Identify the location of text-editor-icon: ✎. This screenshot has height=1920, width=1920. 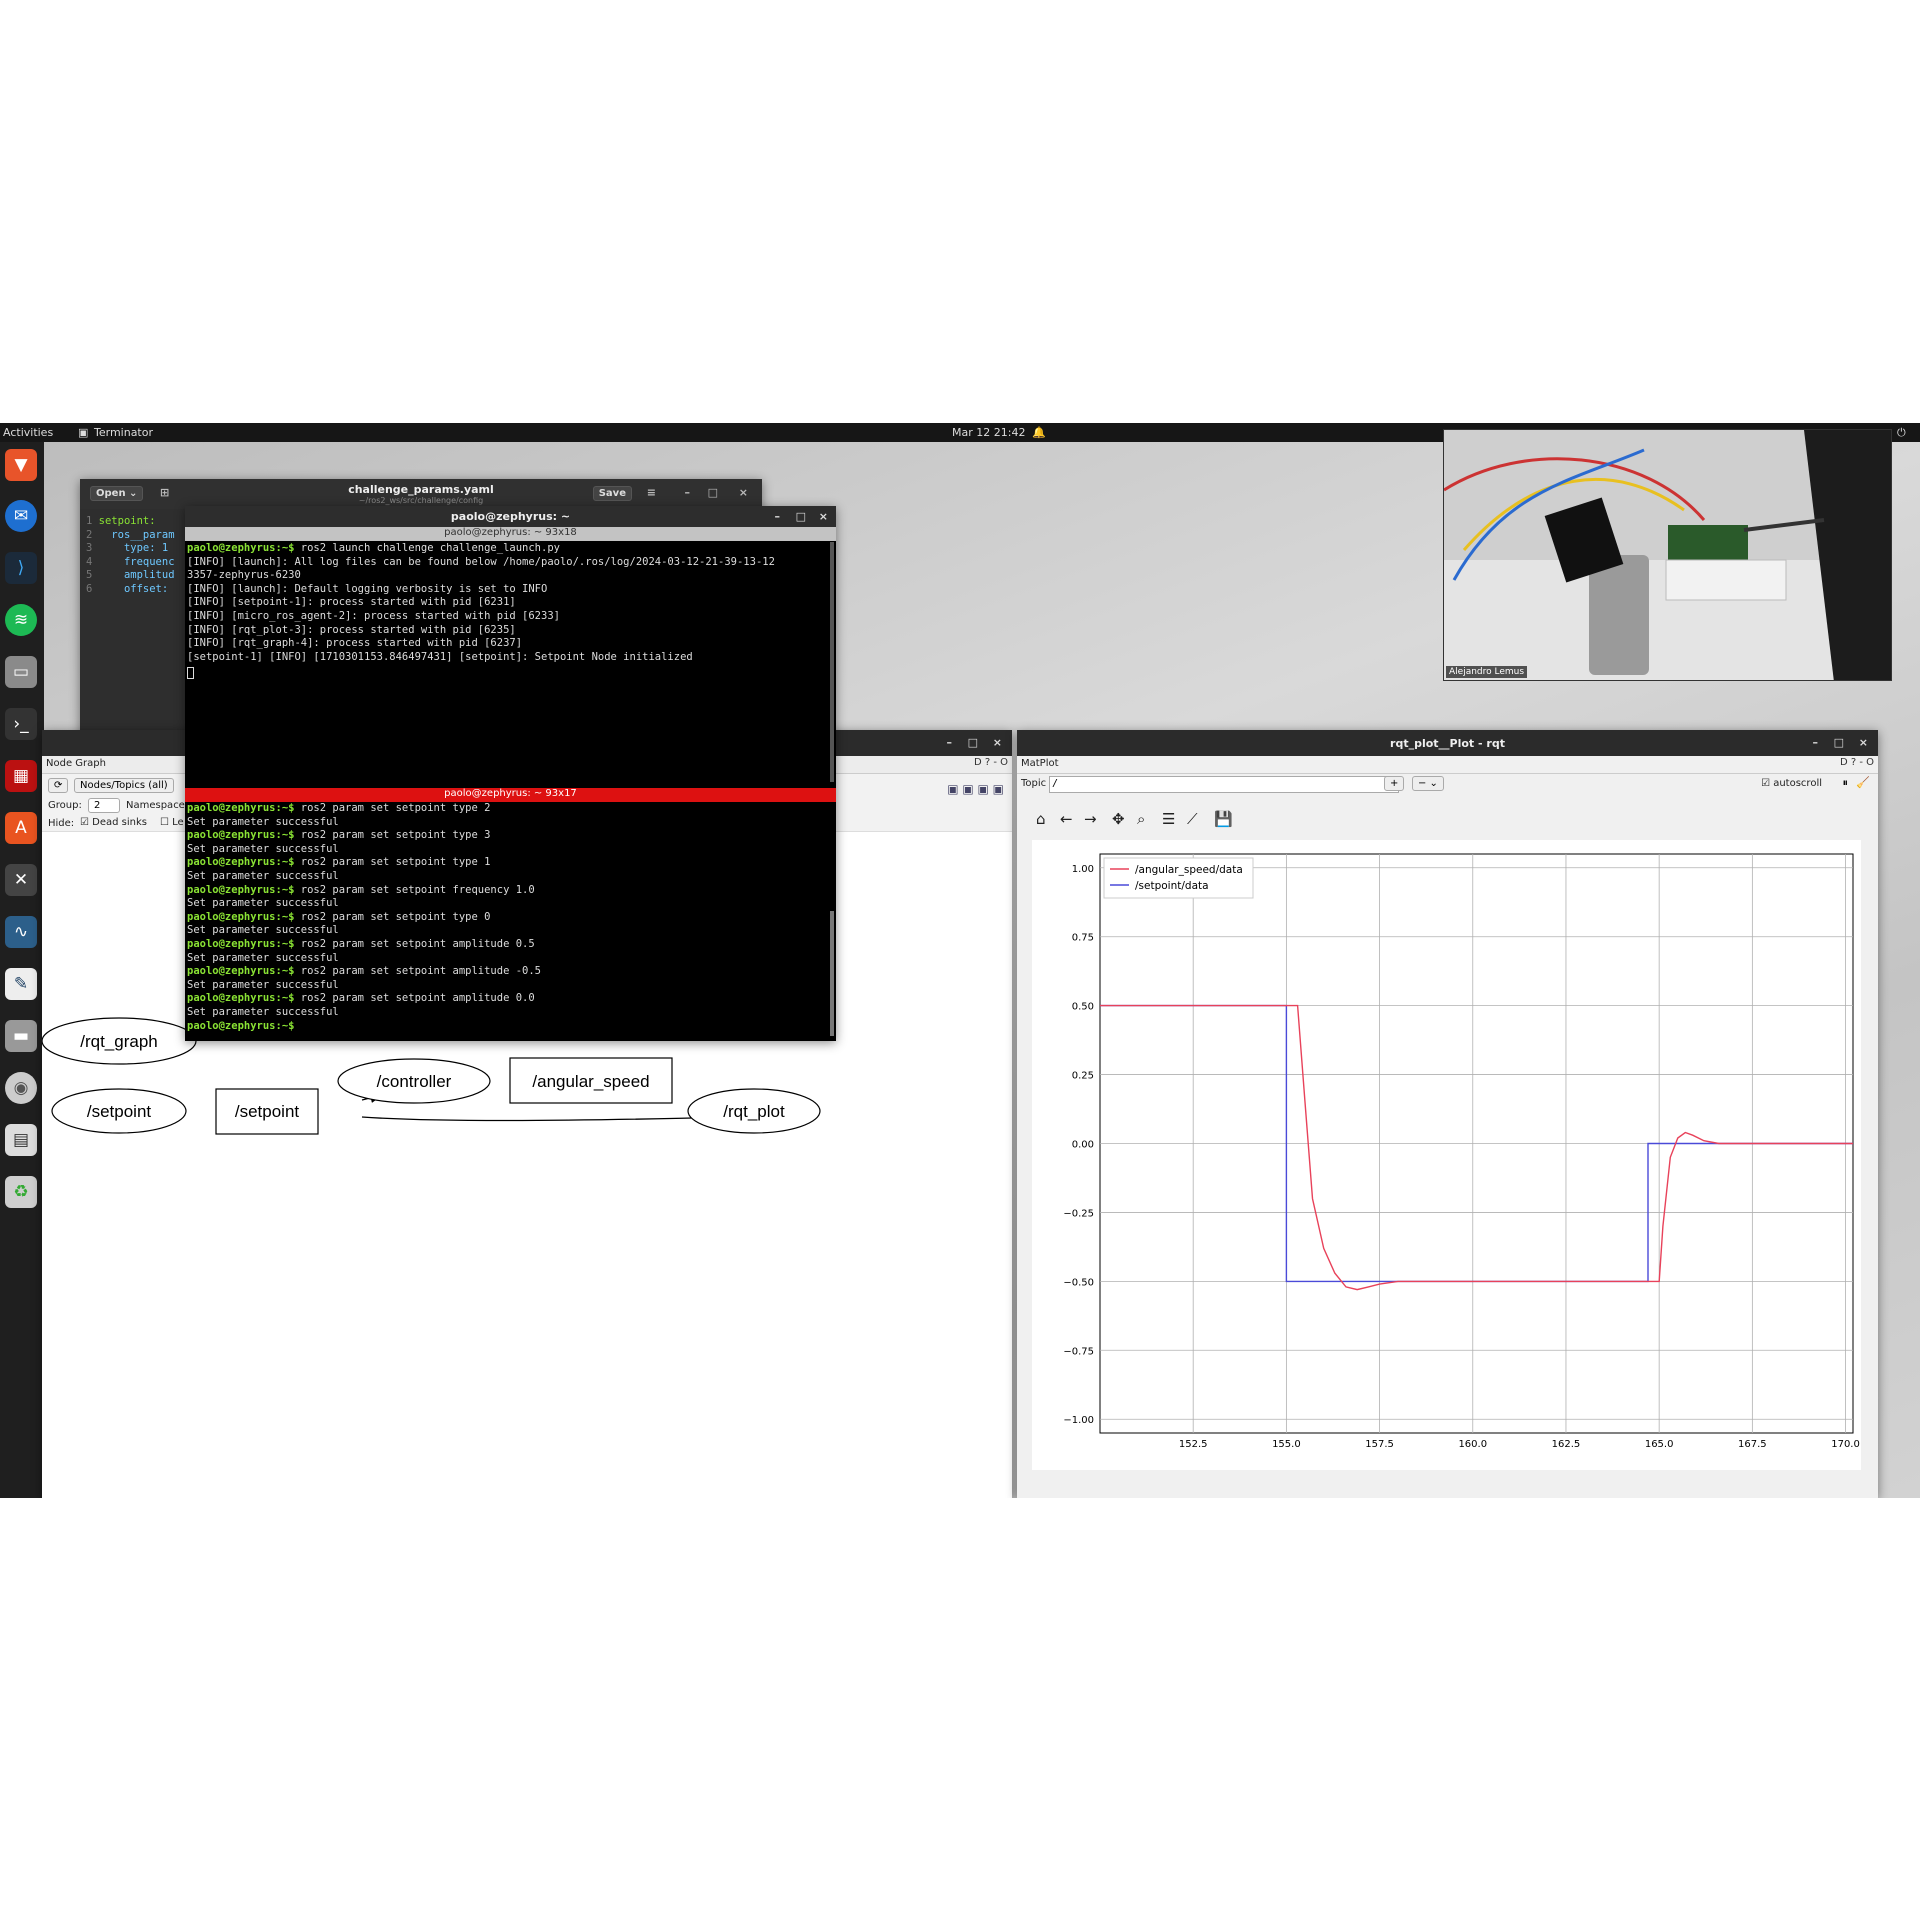
(21, 984).